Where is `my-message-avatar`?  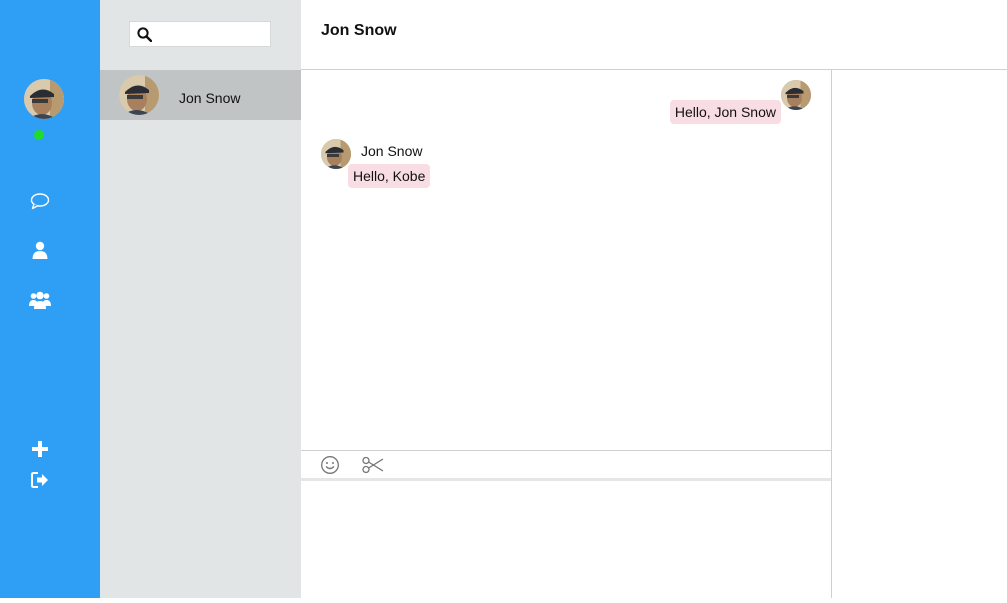 my-message-avatar is located at coordinates (796, 95).